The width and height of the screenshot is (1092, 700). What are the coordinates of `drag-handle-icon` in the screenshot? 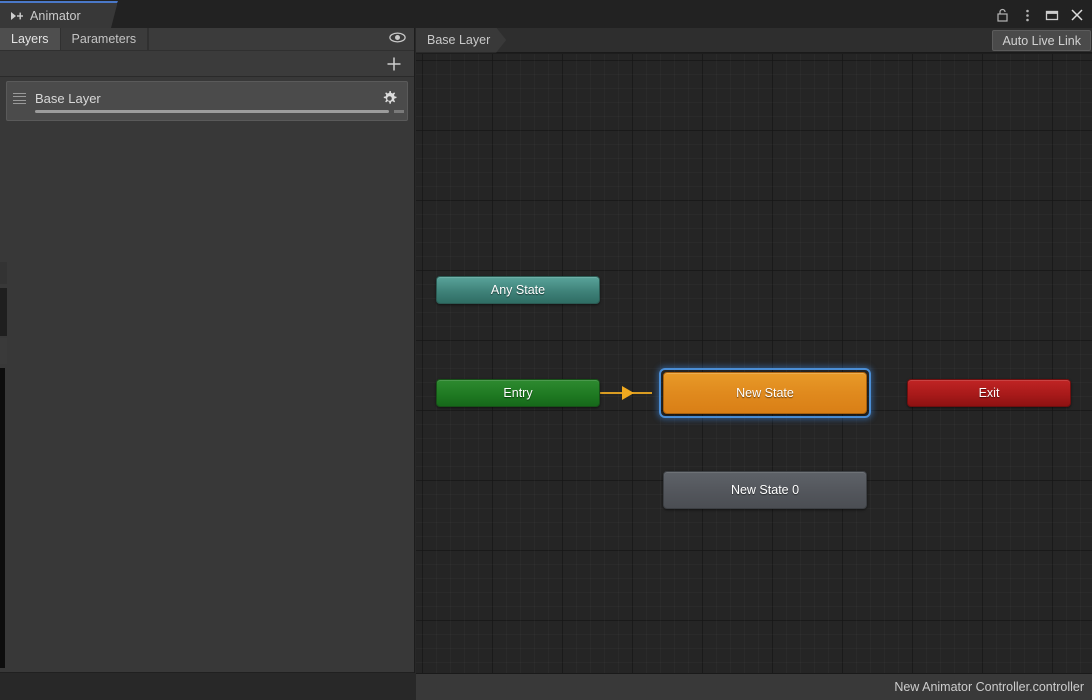 It's located at (19, 98).